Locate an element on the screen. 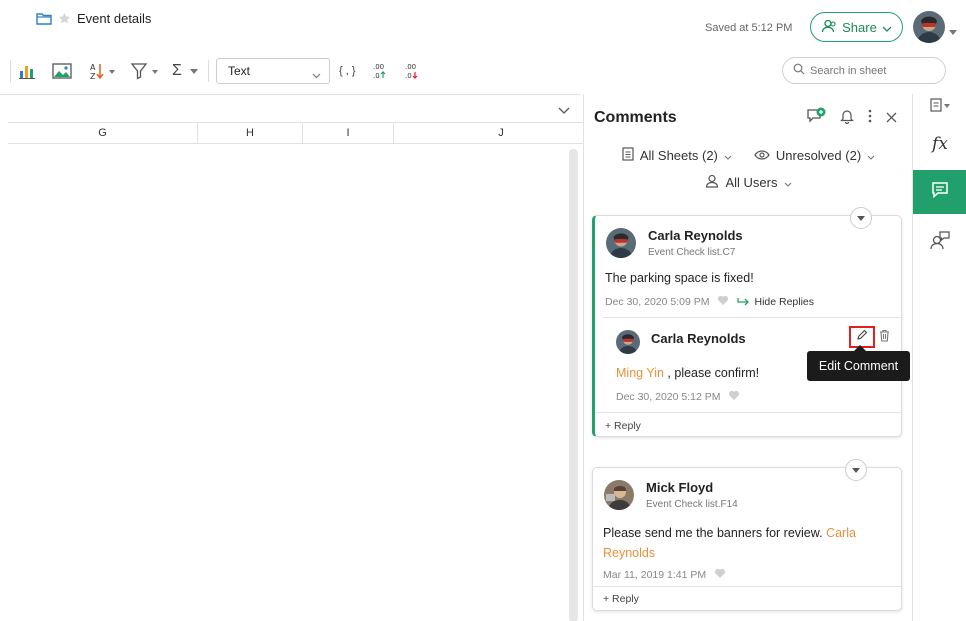 The height and width of the screenshot is (621, 966). collaborators-button is located at coordinates (939, 242).